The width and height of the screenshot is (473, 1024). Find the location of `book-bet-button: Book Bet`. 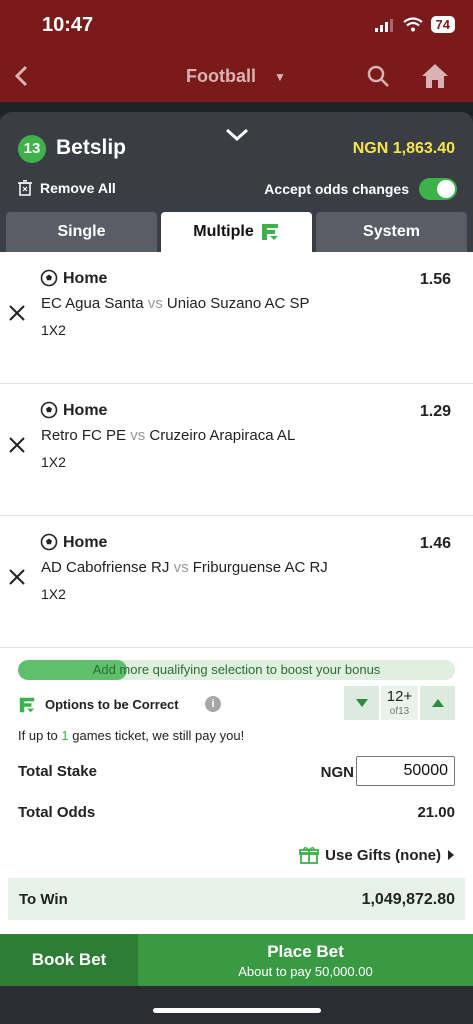

book-bet-button: Book Bet is located at coordinates (69, 960).